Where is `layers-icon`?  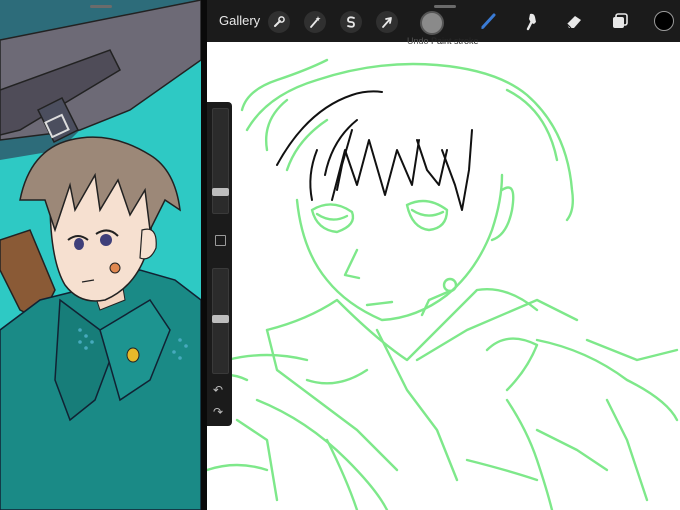
layers-icon is located at coordinates (620, 20).